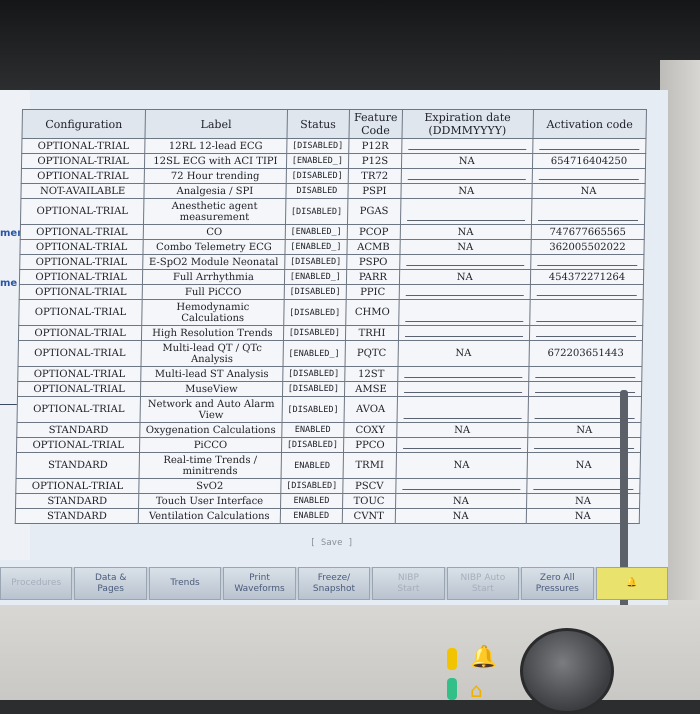 The height and width of the screenshot is (714, 700). I want to click on cell-activation-code: 672203651443, so click(585, 353).